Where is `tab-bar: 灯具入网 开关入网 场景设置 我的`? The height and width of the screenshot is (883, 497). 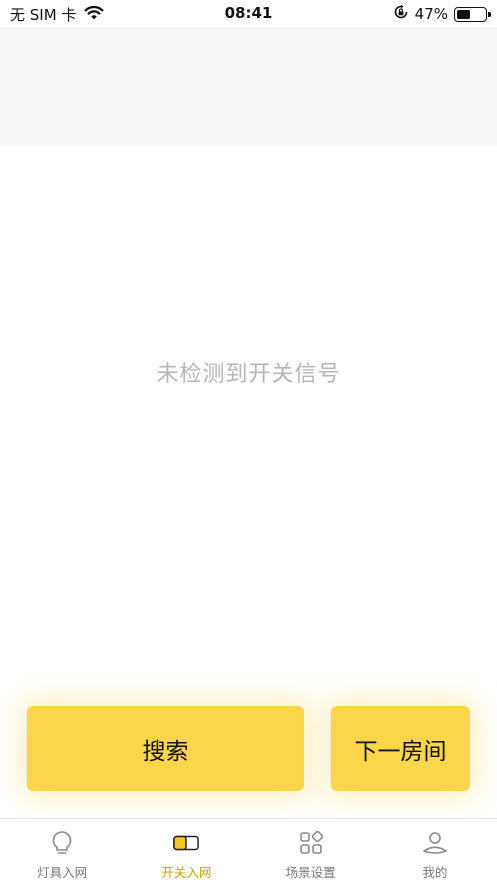
tab-bar: 灯具入网 开关入网 场景设置 我的 is located at coordinates (248, 850).